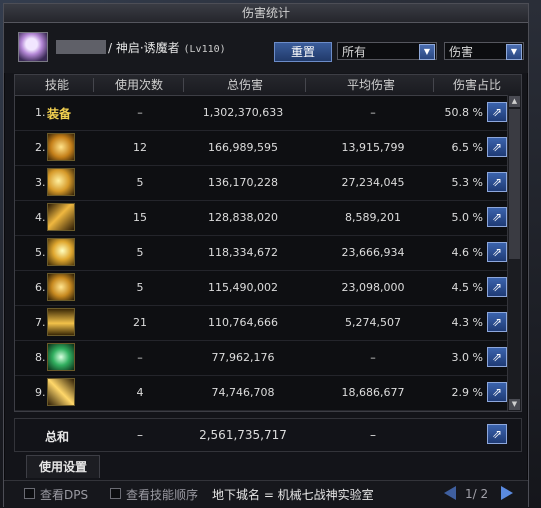 This screenshot has height=508, width=541. What do you see at coordinates (40, 112) in the screenshot?
I see `row-index: 1.` at bounding box center [40, 112].